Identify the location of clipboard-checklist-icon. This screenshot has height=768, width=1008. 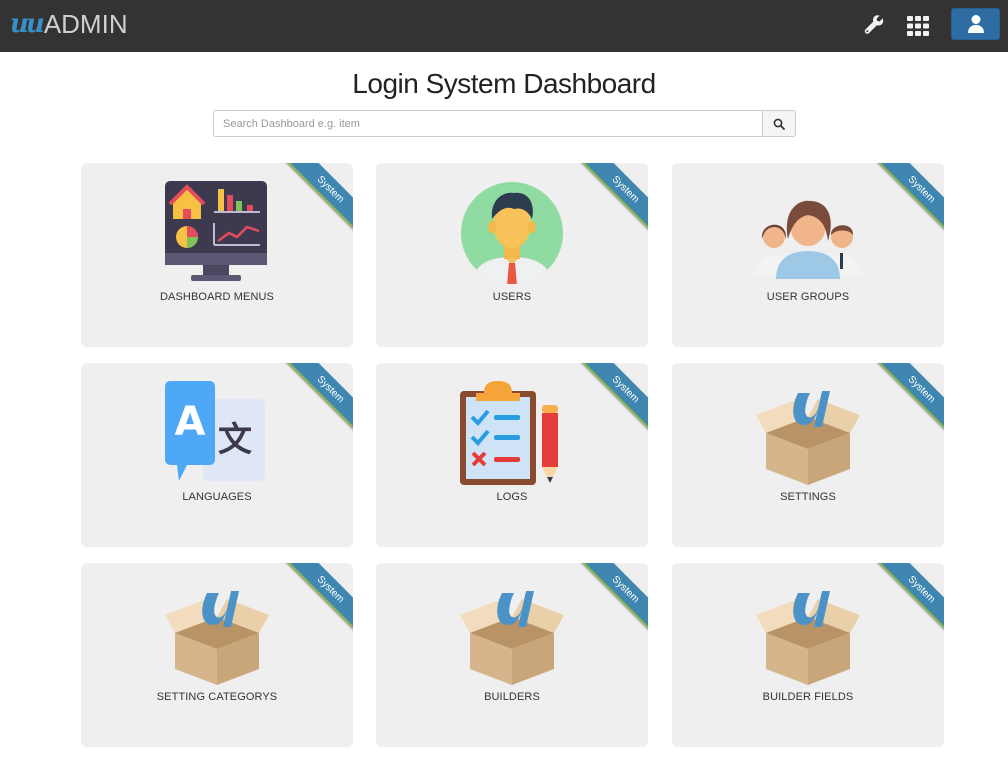
(512, 433).